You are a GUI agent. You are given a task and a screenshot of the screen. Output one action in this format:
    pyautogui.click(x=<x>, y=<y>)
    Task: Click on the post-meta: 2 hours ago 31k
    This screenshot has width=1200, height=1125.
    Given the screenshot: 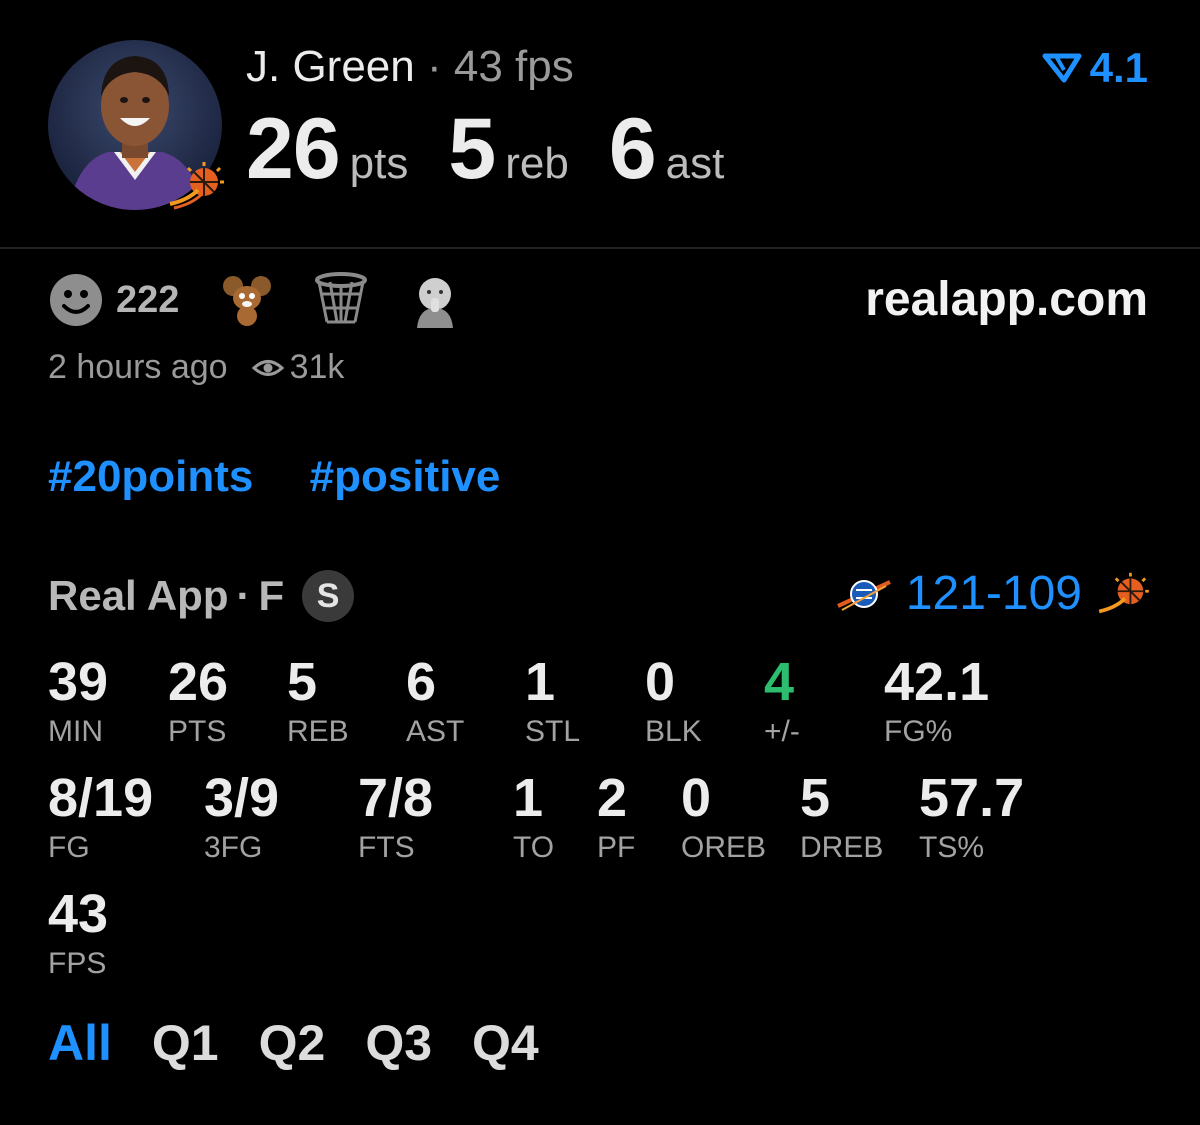 What is the action you would take?
    pyautogui.click(x=196, y=367)
    